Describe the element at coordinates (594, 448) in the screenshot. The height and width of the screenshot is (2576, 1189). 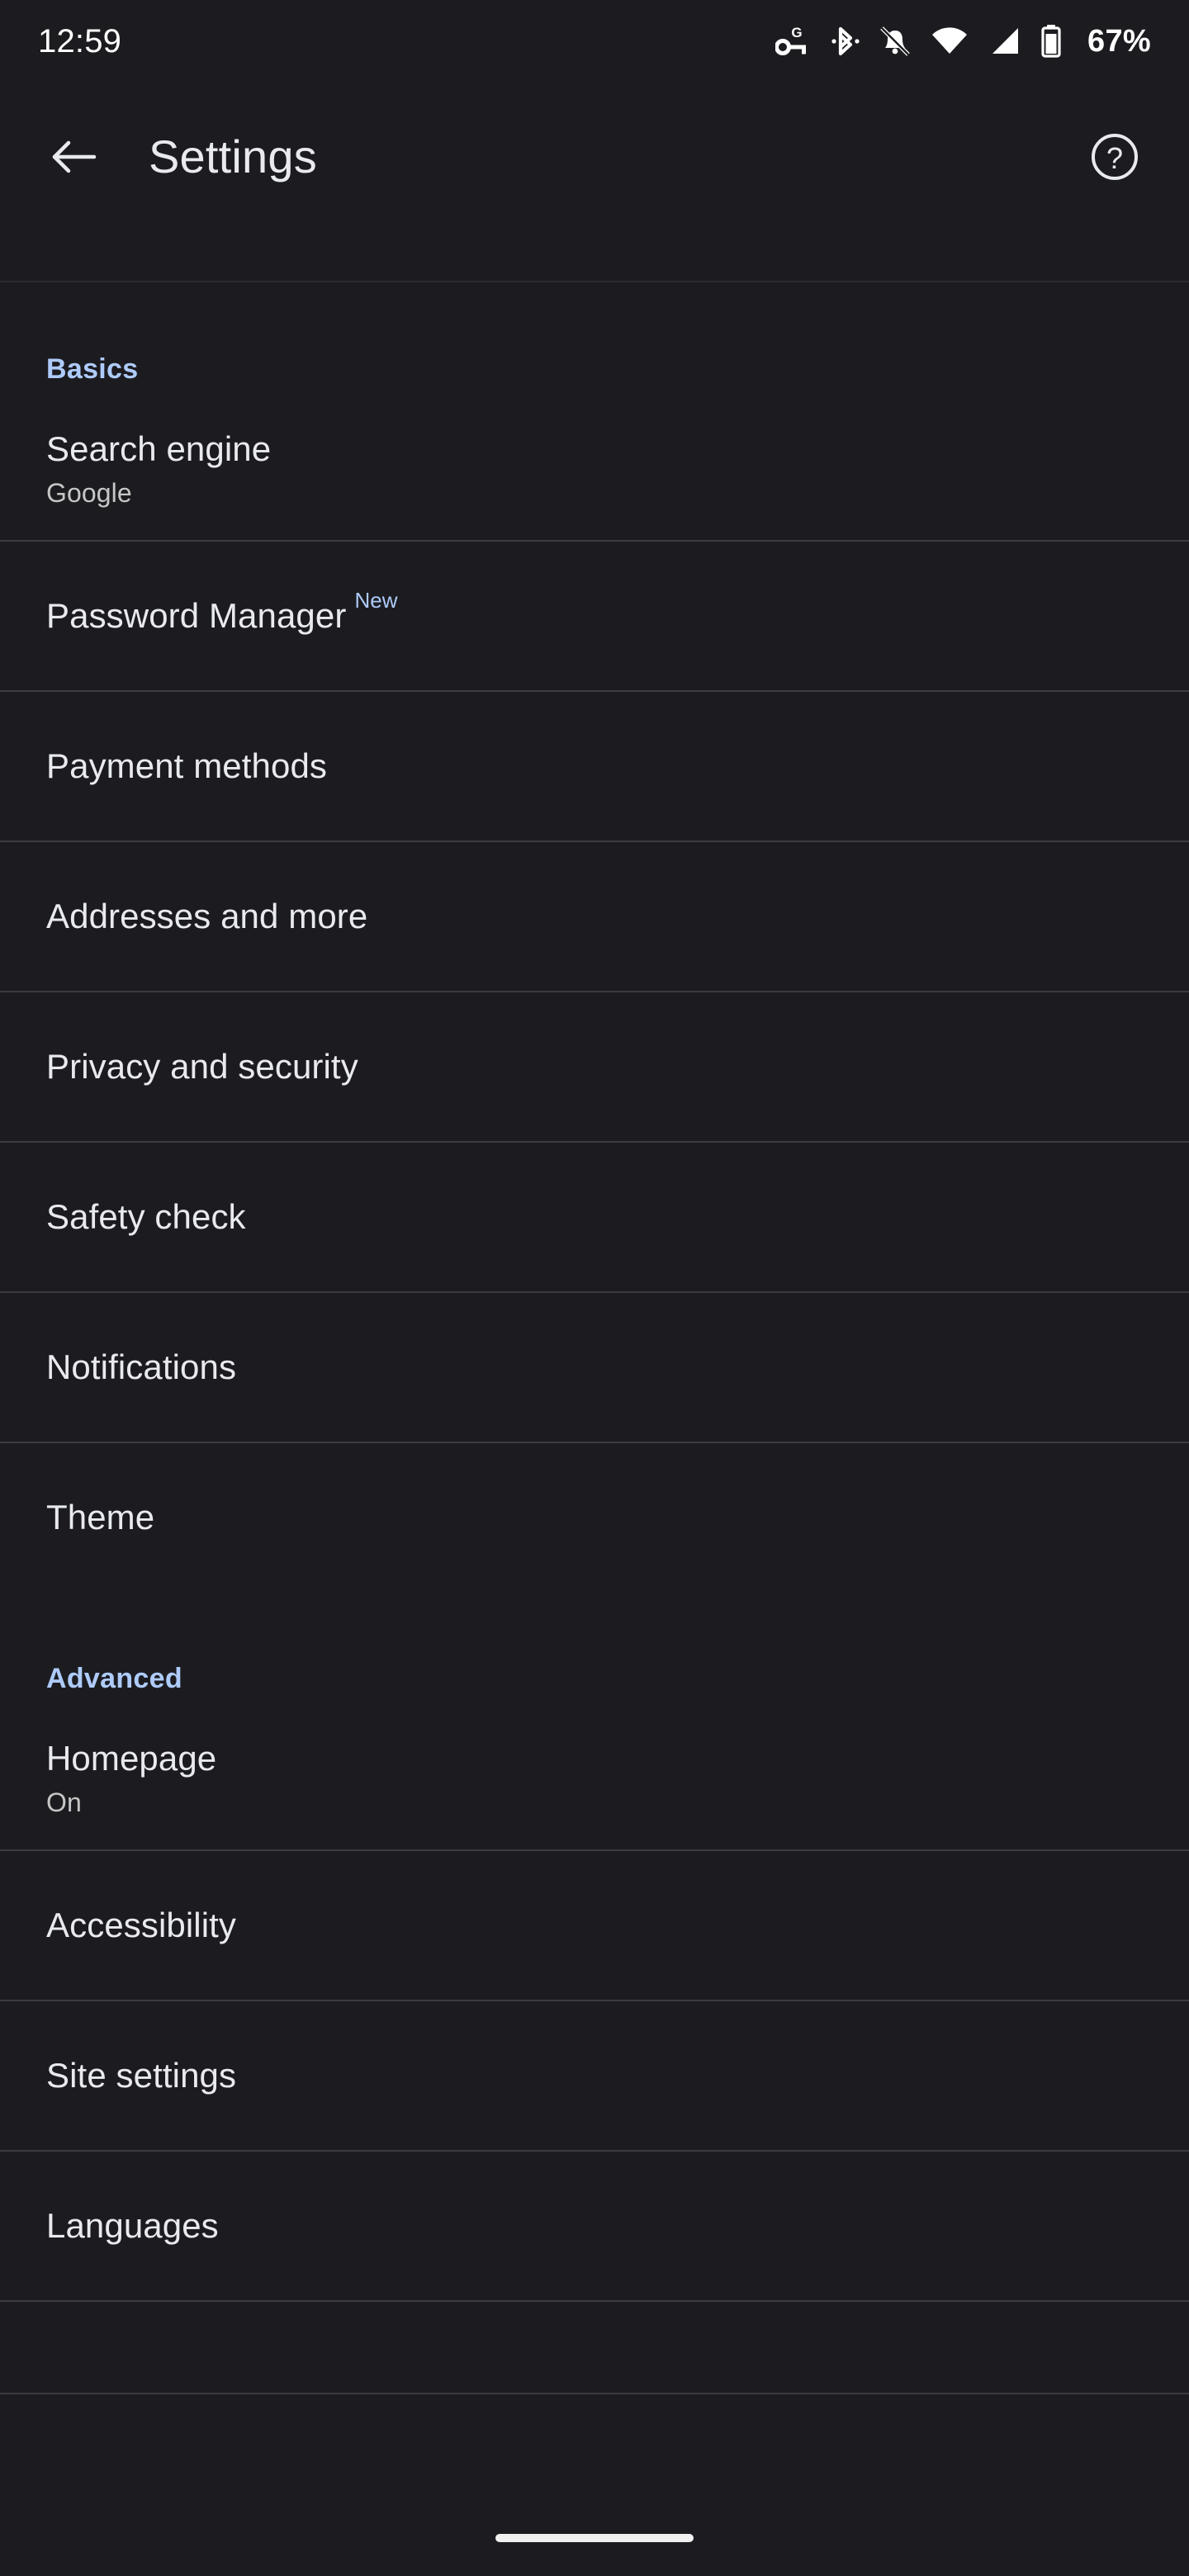
I see `row-title-wrap: Search engine` at that location.